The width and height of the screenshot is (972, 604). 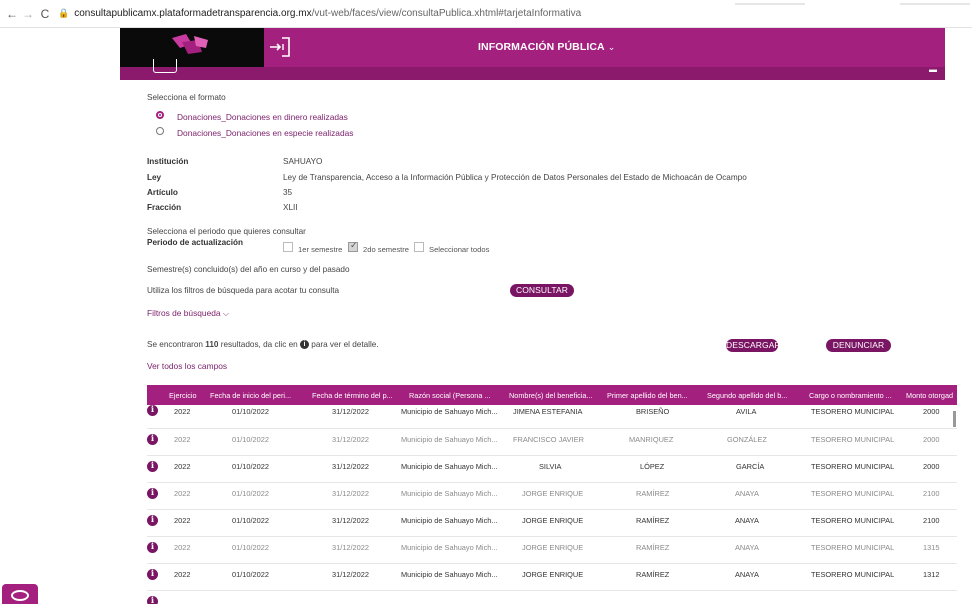 I want to click on logo-icon, so click(x=190, y=44).